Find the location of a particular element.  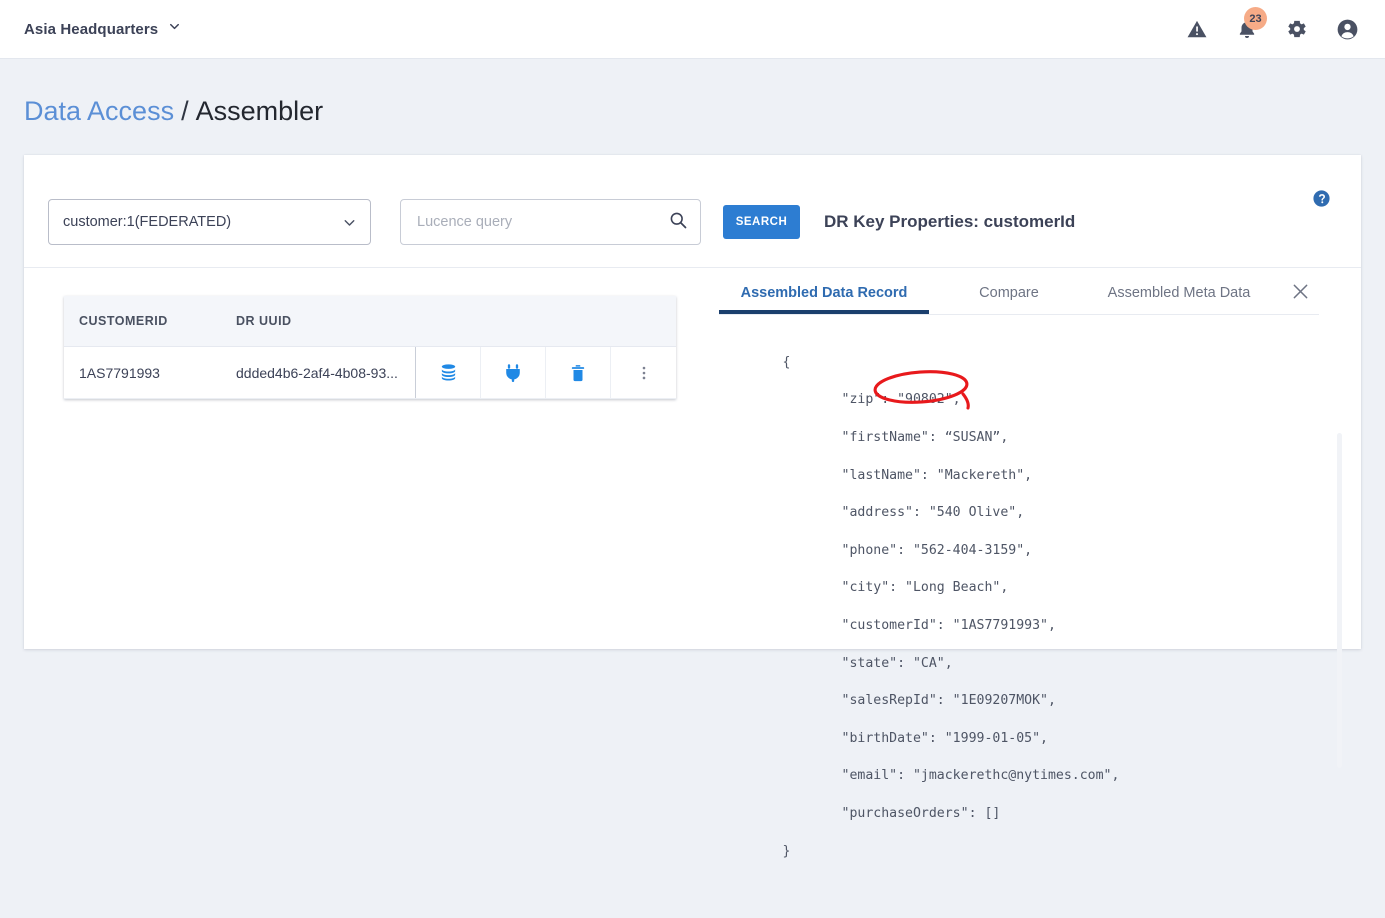

json-line-state: "state": "CA", is located at coordinates (897, 663).